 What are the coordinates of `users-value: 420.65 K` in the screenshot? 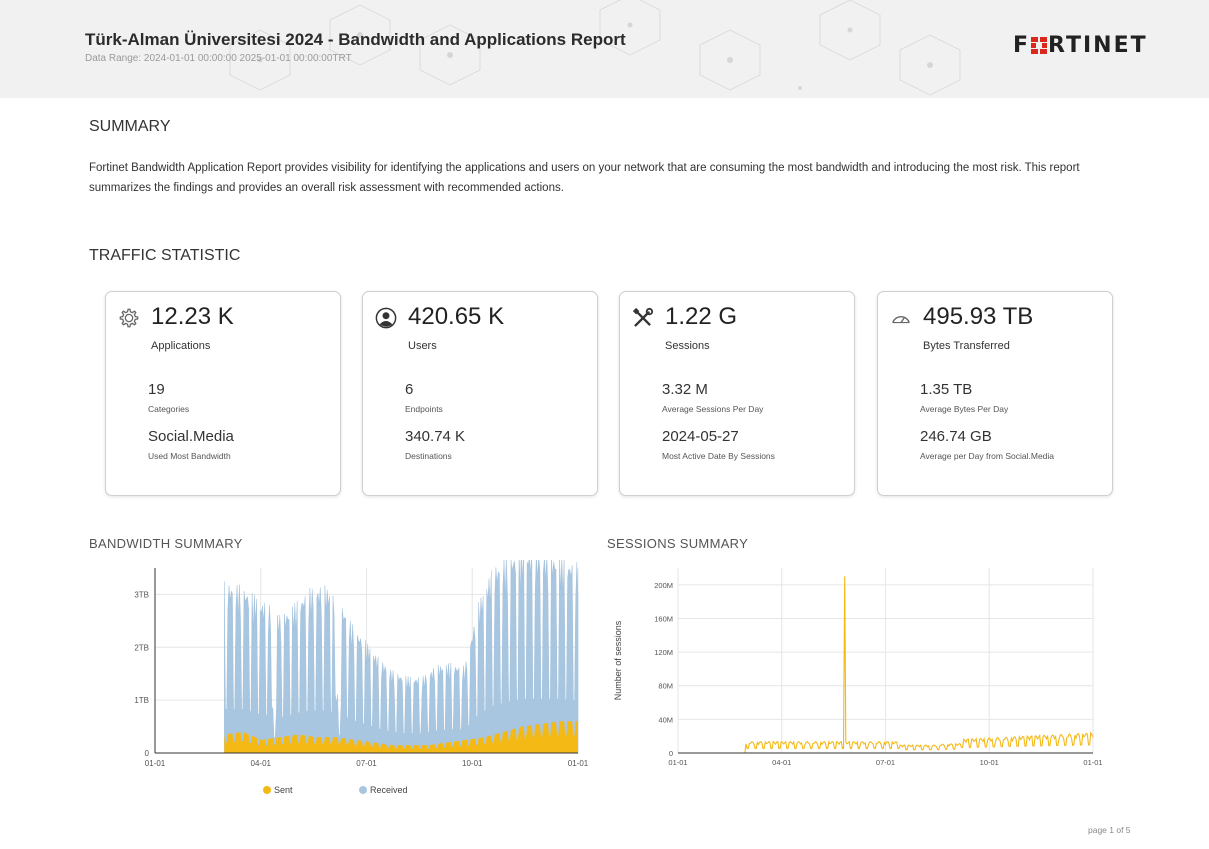 It's located at (456, 316).